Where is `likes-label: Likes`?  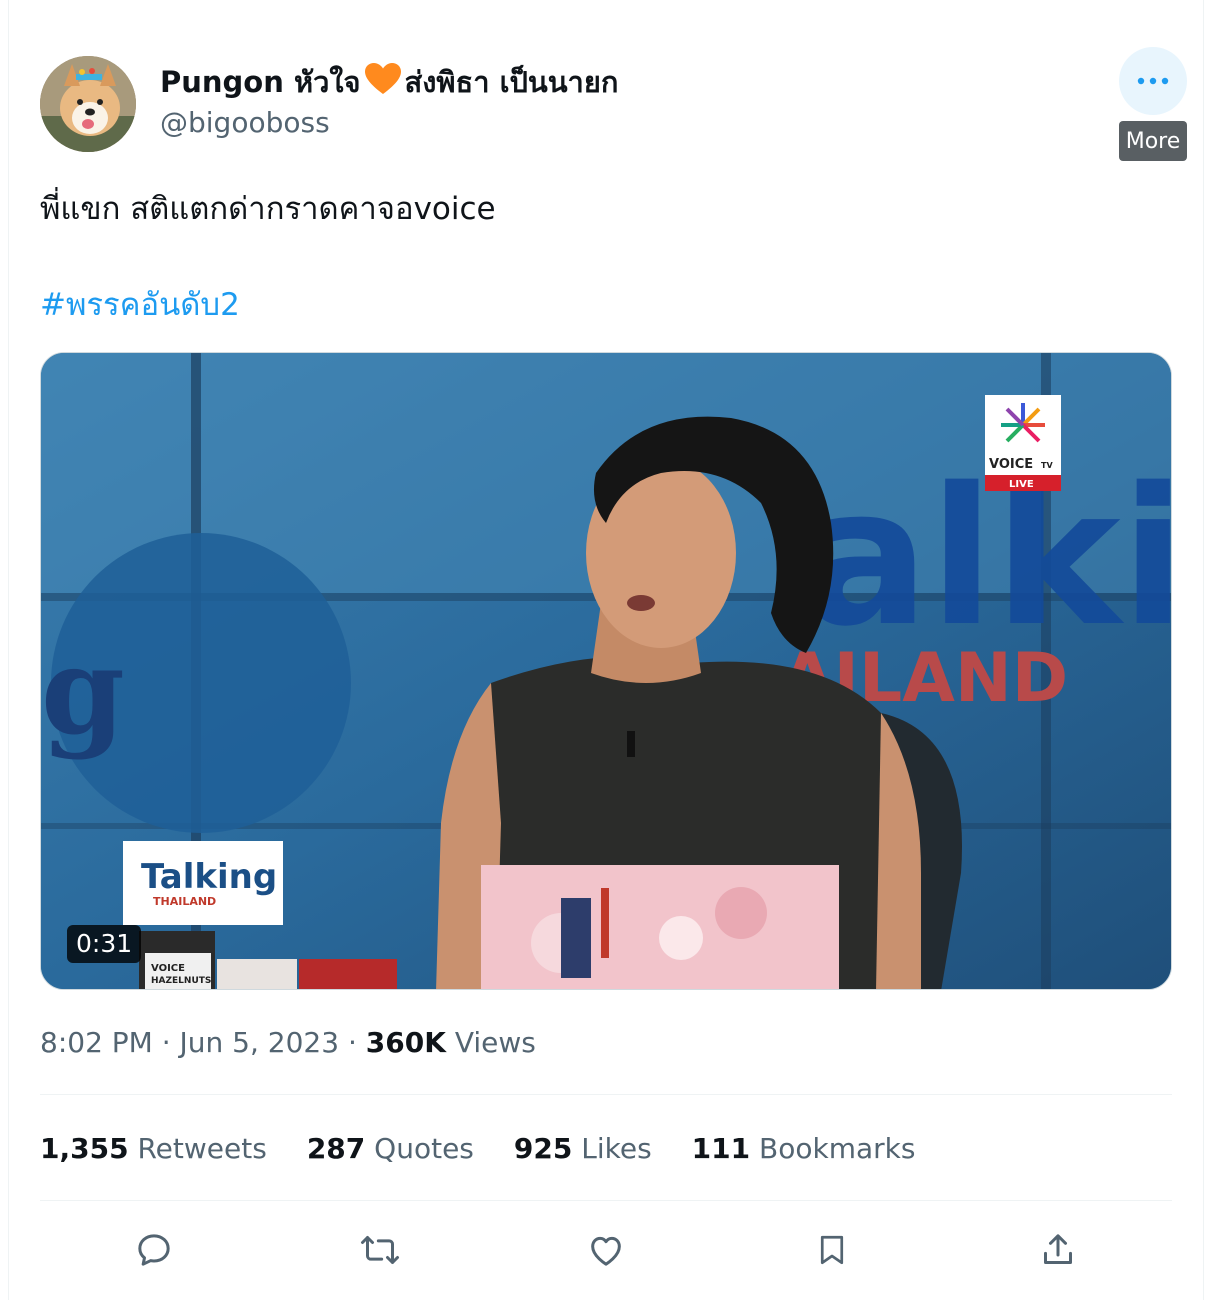
likes-label: Likes is located at coordinates (616, 1148).